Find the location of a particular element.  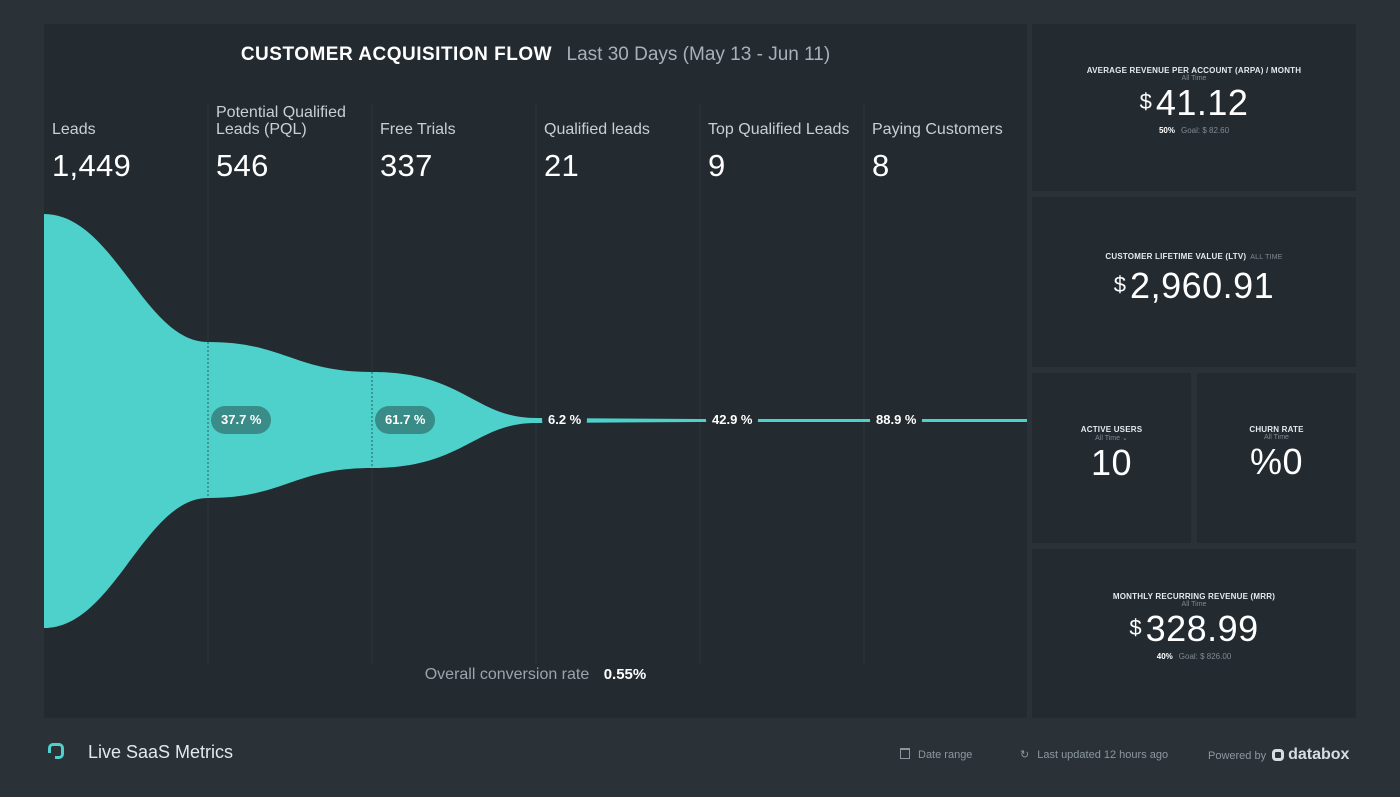

databox-logo-icon is located at coordinates (55, 751).